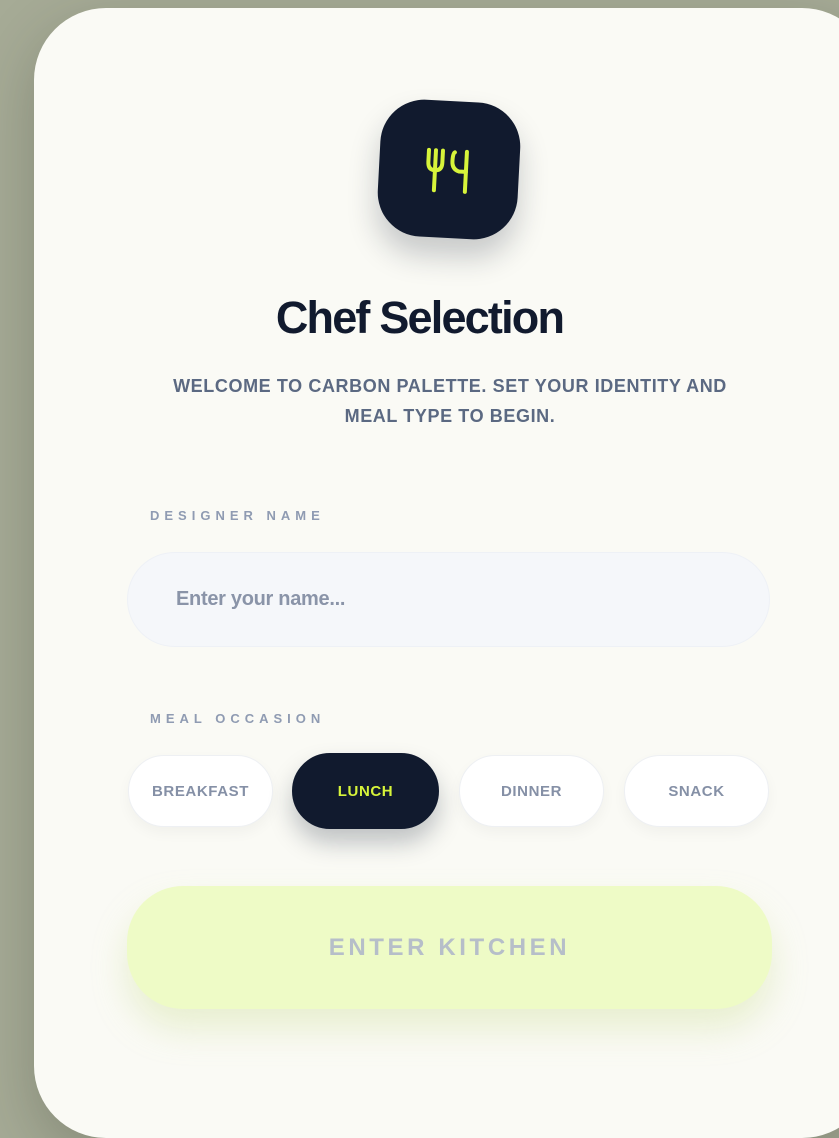  Describe the element at coordinates (448, 599) in the screenshot. I see `designer-name-input` at that location.